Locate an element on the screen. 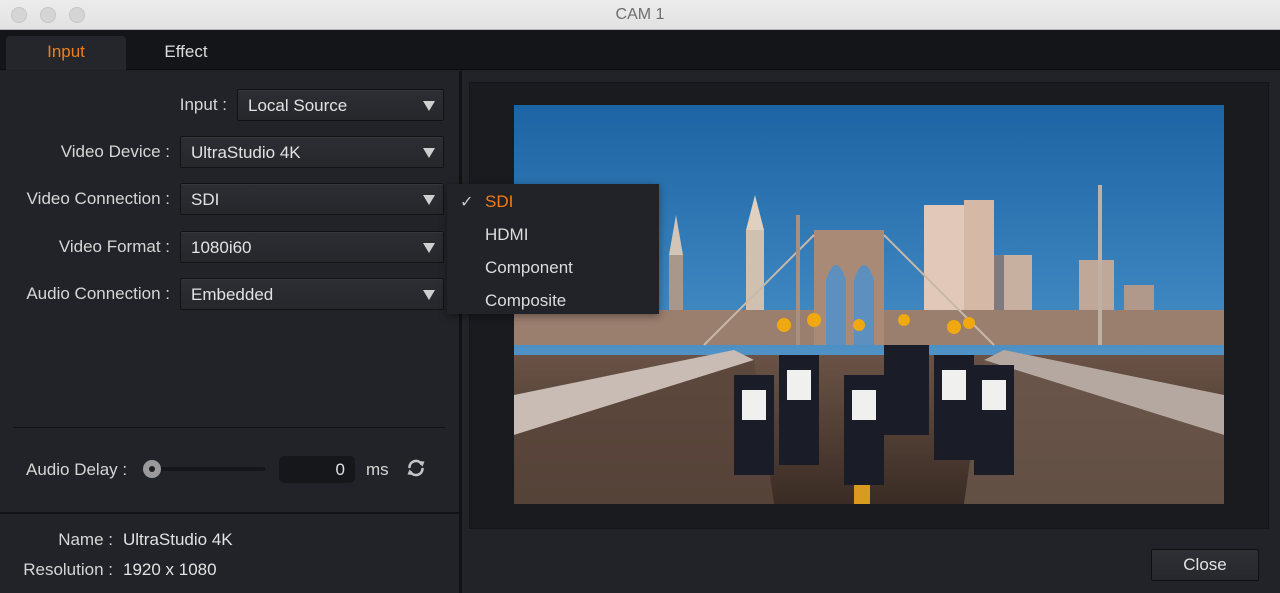 Image resolution: width=1280 pixels, height=593 pixels. audio-delay-input: 0 is located at coordinates (317, 469).